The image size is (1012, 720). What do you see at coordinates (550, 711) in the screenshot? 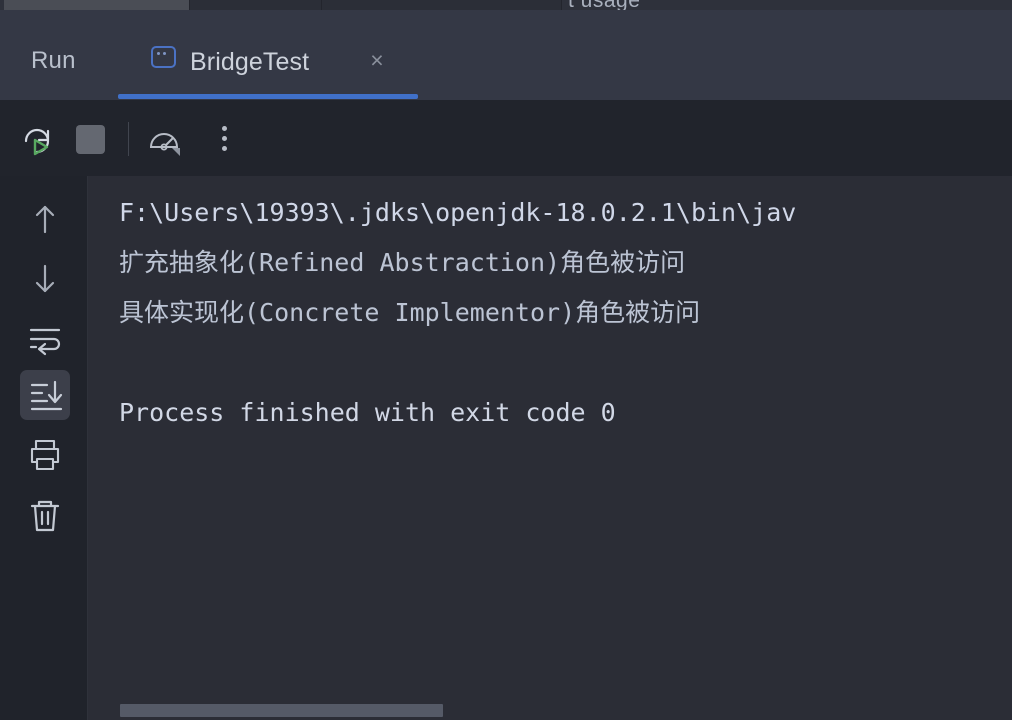
I see `horizontal-scrollbar` at bounding box center [550, 711].